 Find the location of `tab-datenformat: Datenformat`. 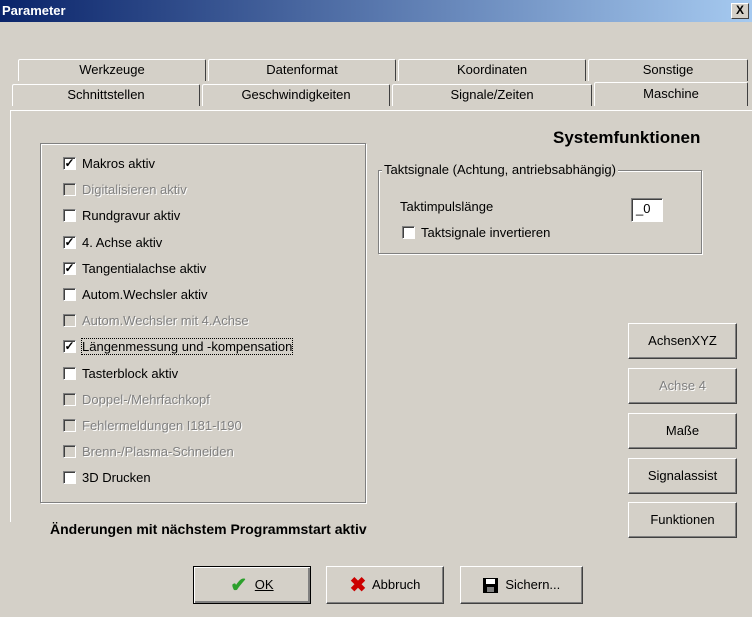

tab-datenformat: Datenformat is located at coordinates (302, 70).